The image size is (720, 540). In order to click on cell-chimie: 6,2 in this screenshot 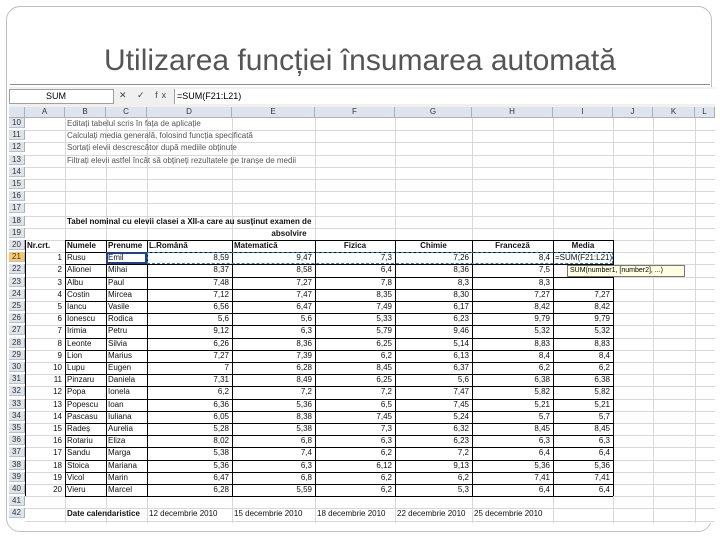, I will do `click(433, 478)`.